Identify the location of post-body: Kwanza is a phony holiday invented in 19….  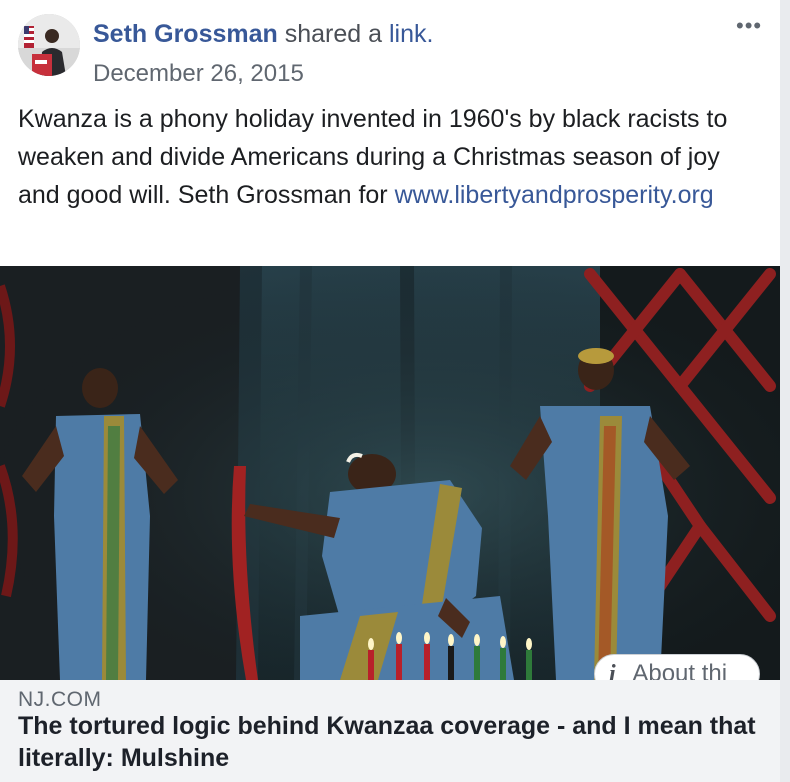
(388, 157).